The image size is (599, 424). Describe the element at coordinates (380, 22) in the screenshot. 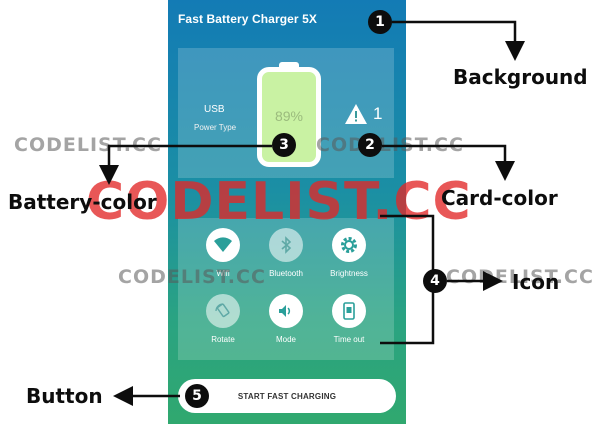

I see `annotation-badge-1: 1` at that location.